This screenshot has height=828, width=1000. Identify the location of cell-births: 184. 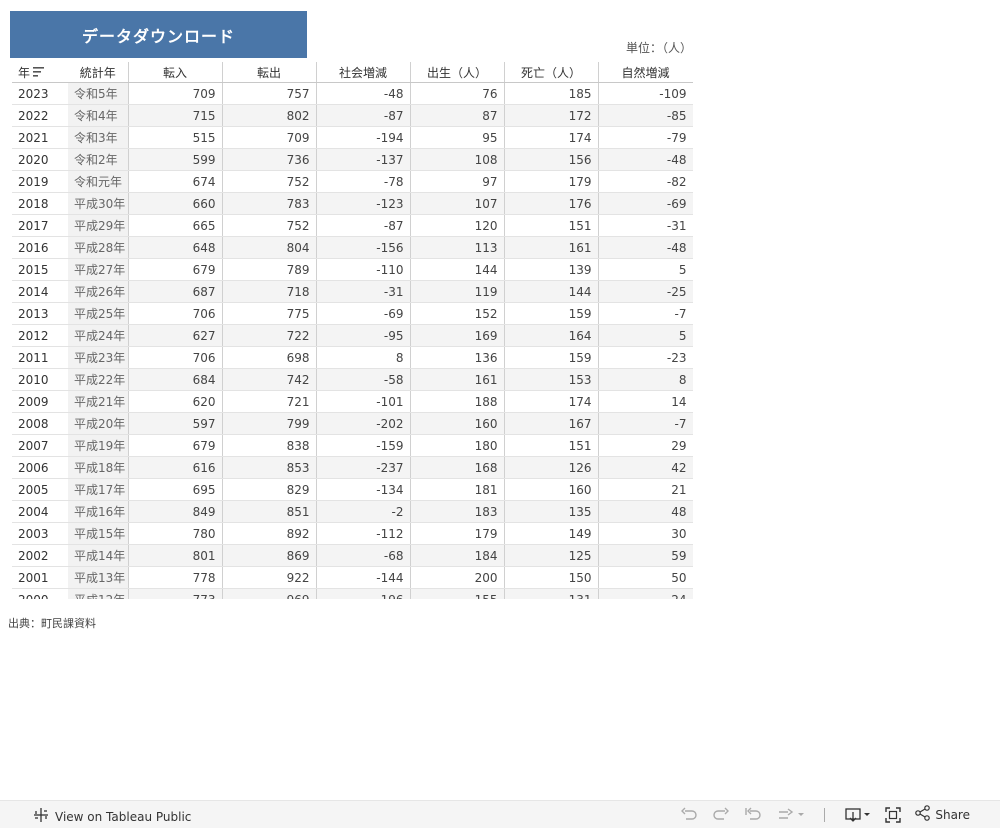
(457, 555).